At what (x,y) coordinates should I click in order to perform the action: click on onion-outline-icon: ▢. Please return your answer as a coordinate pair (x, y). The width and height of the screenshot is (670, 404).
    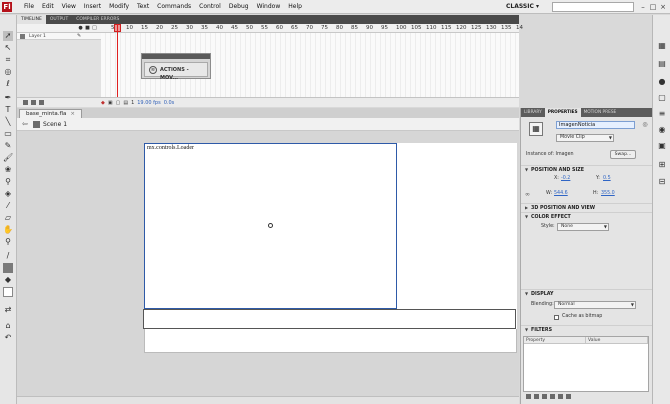
    Looking at the image, I should click on (118, 103).